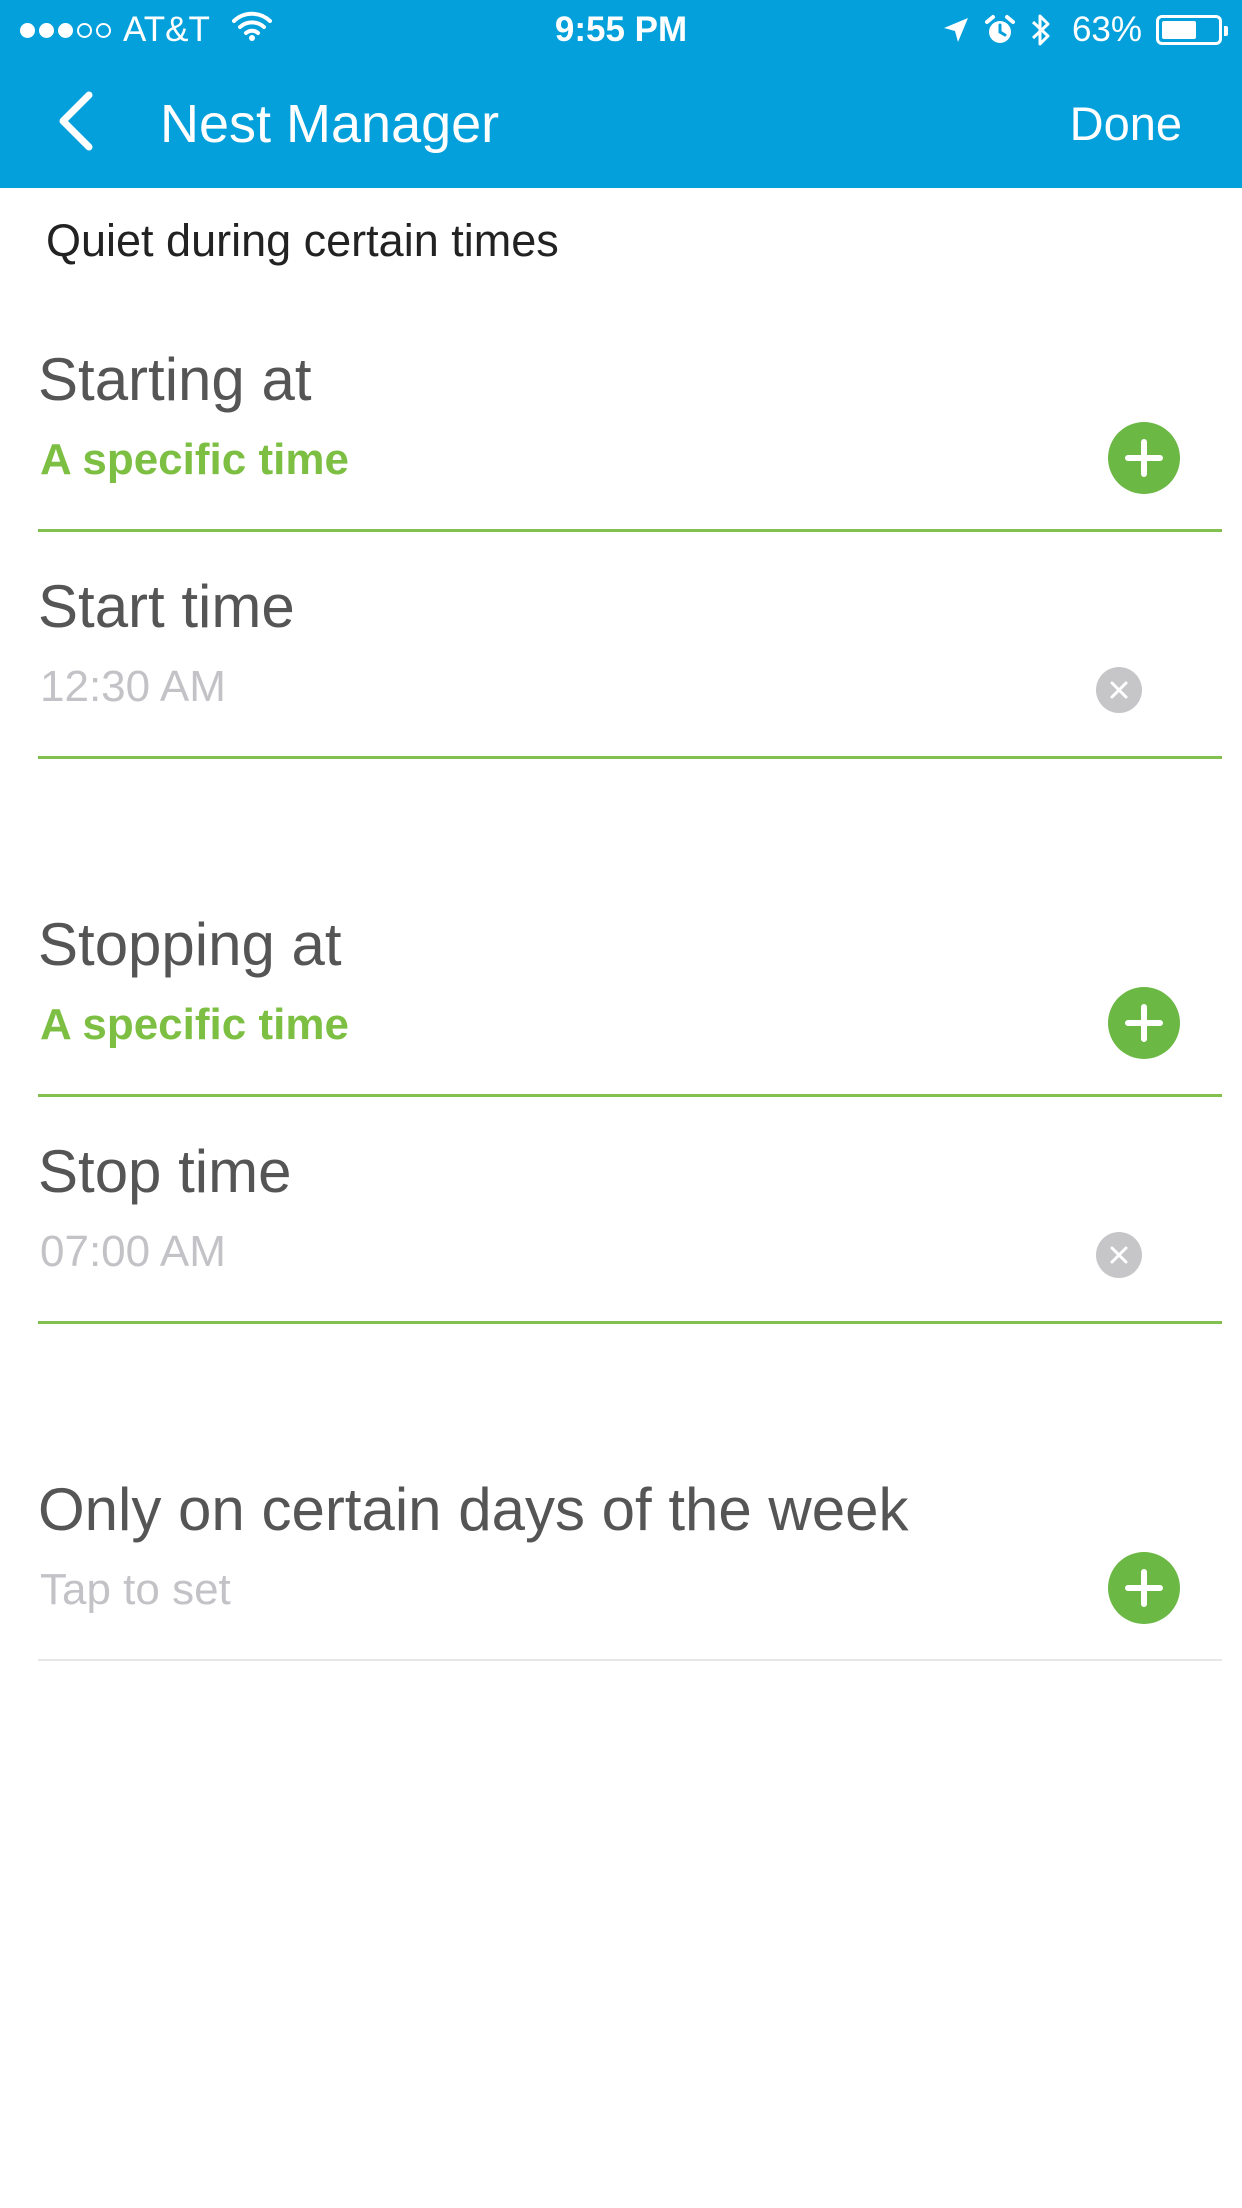  What do you see at coordinates (630, 1003) in the screenshot?
I see `stopping-at-row: Stopping at A specific time` at bounding box center [630, 1003].